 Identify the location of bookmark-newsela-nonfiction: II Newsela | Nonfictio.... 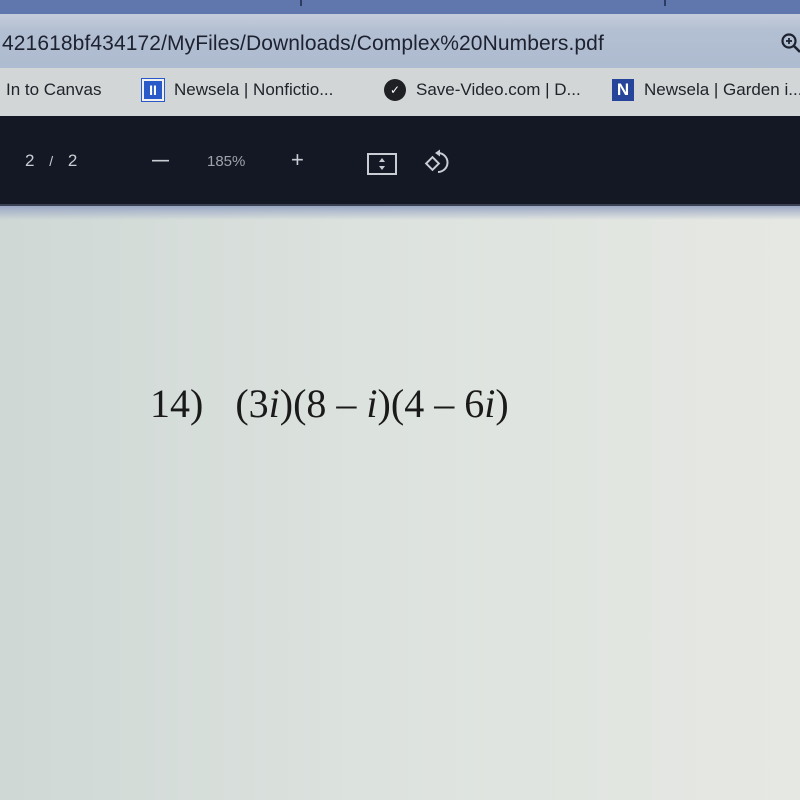
(237, 90).